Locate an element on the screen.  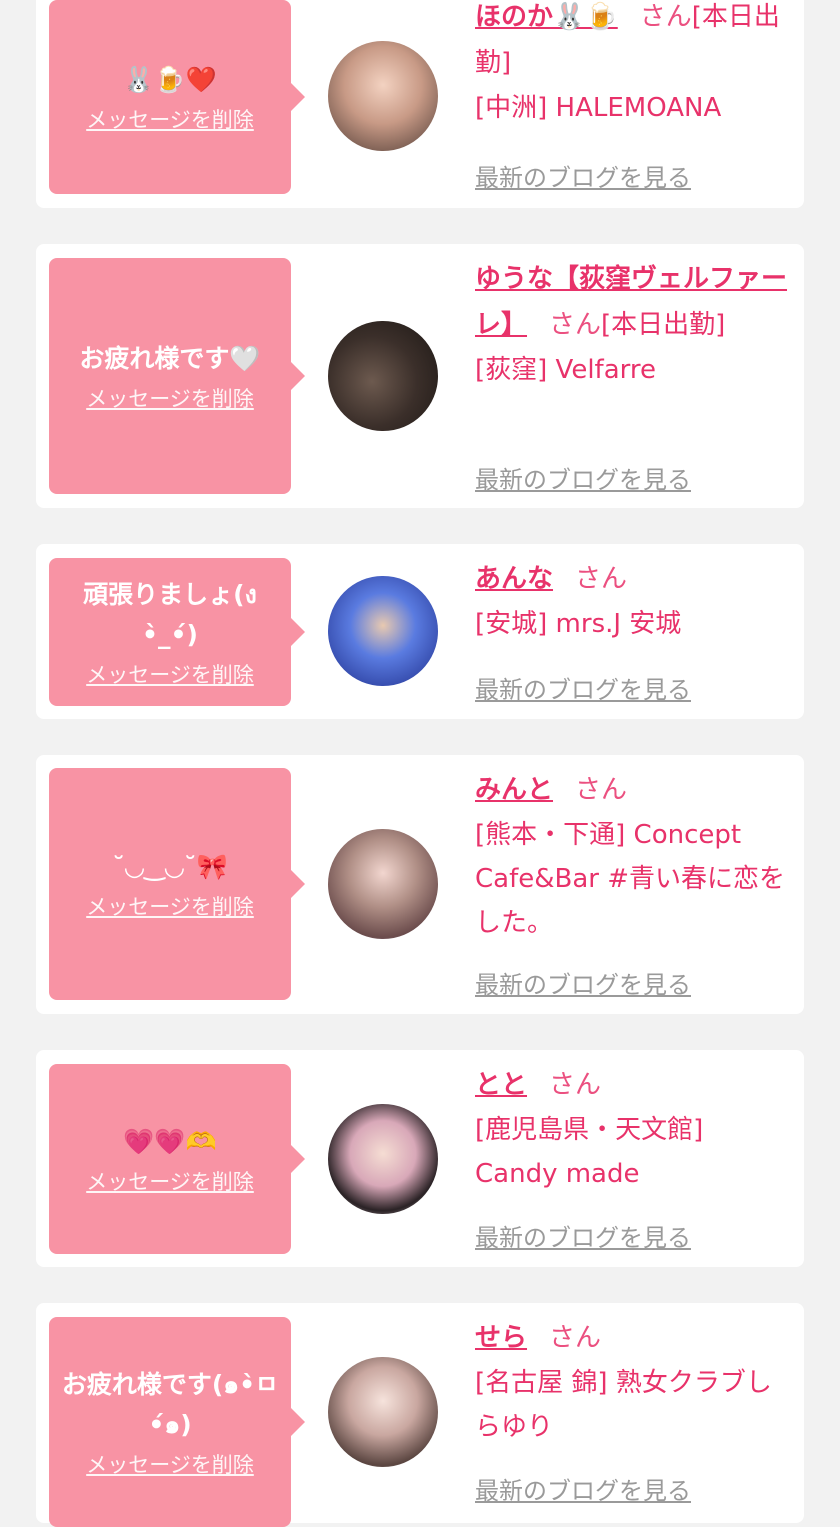
cast-info: あんな さん [安城] mrs.J 安城 is located at coordinates (635, 601).